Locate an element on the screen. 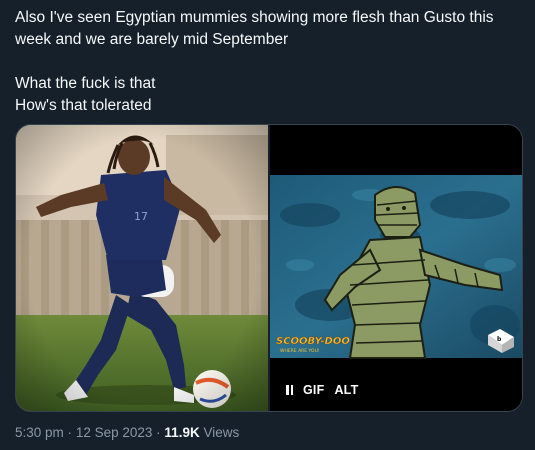 This screenshot has height=450, width=535. views-count: 11.9K is located at coordinates (181, 432).